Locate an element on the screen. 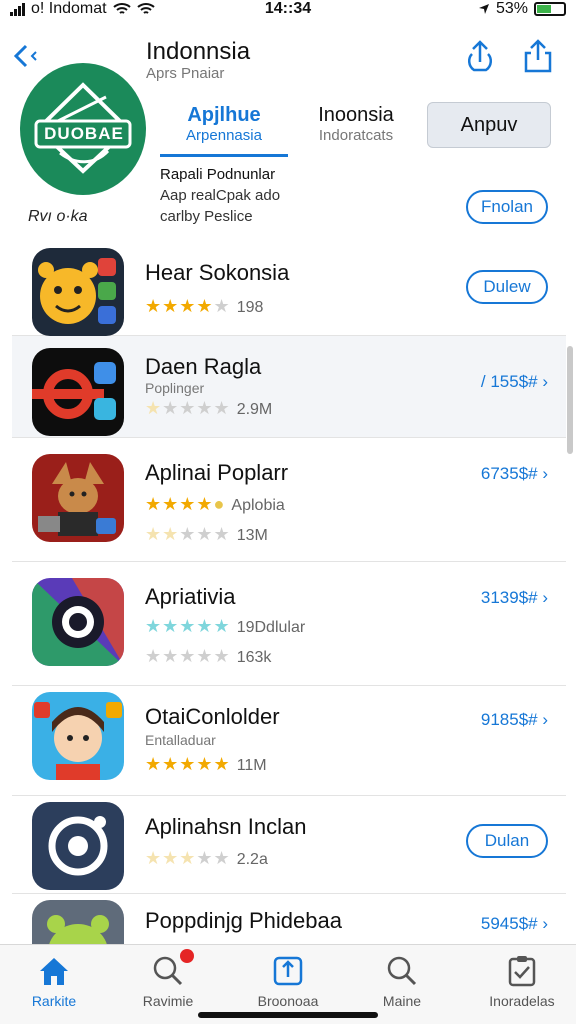 This screenshot has height=1024, width=576. rating-count: 2.9M is located at coordinates (254, 409).